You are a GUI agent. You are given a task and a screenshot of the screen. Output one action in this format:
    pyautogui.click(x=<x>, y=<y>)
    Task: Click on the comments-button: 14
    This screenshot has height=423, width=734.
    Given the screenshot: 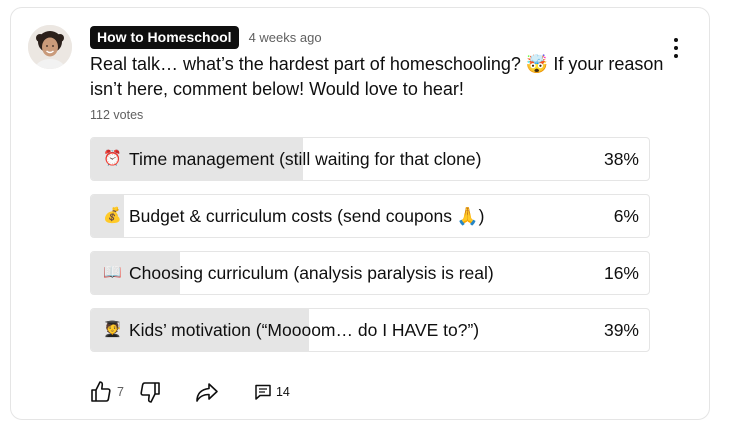 What is the action you would take?
    pyautogui.click(x=272, y=392)
    